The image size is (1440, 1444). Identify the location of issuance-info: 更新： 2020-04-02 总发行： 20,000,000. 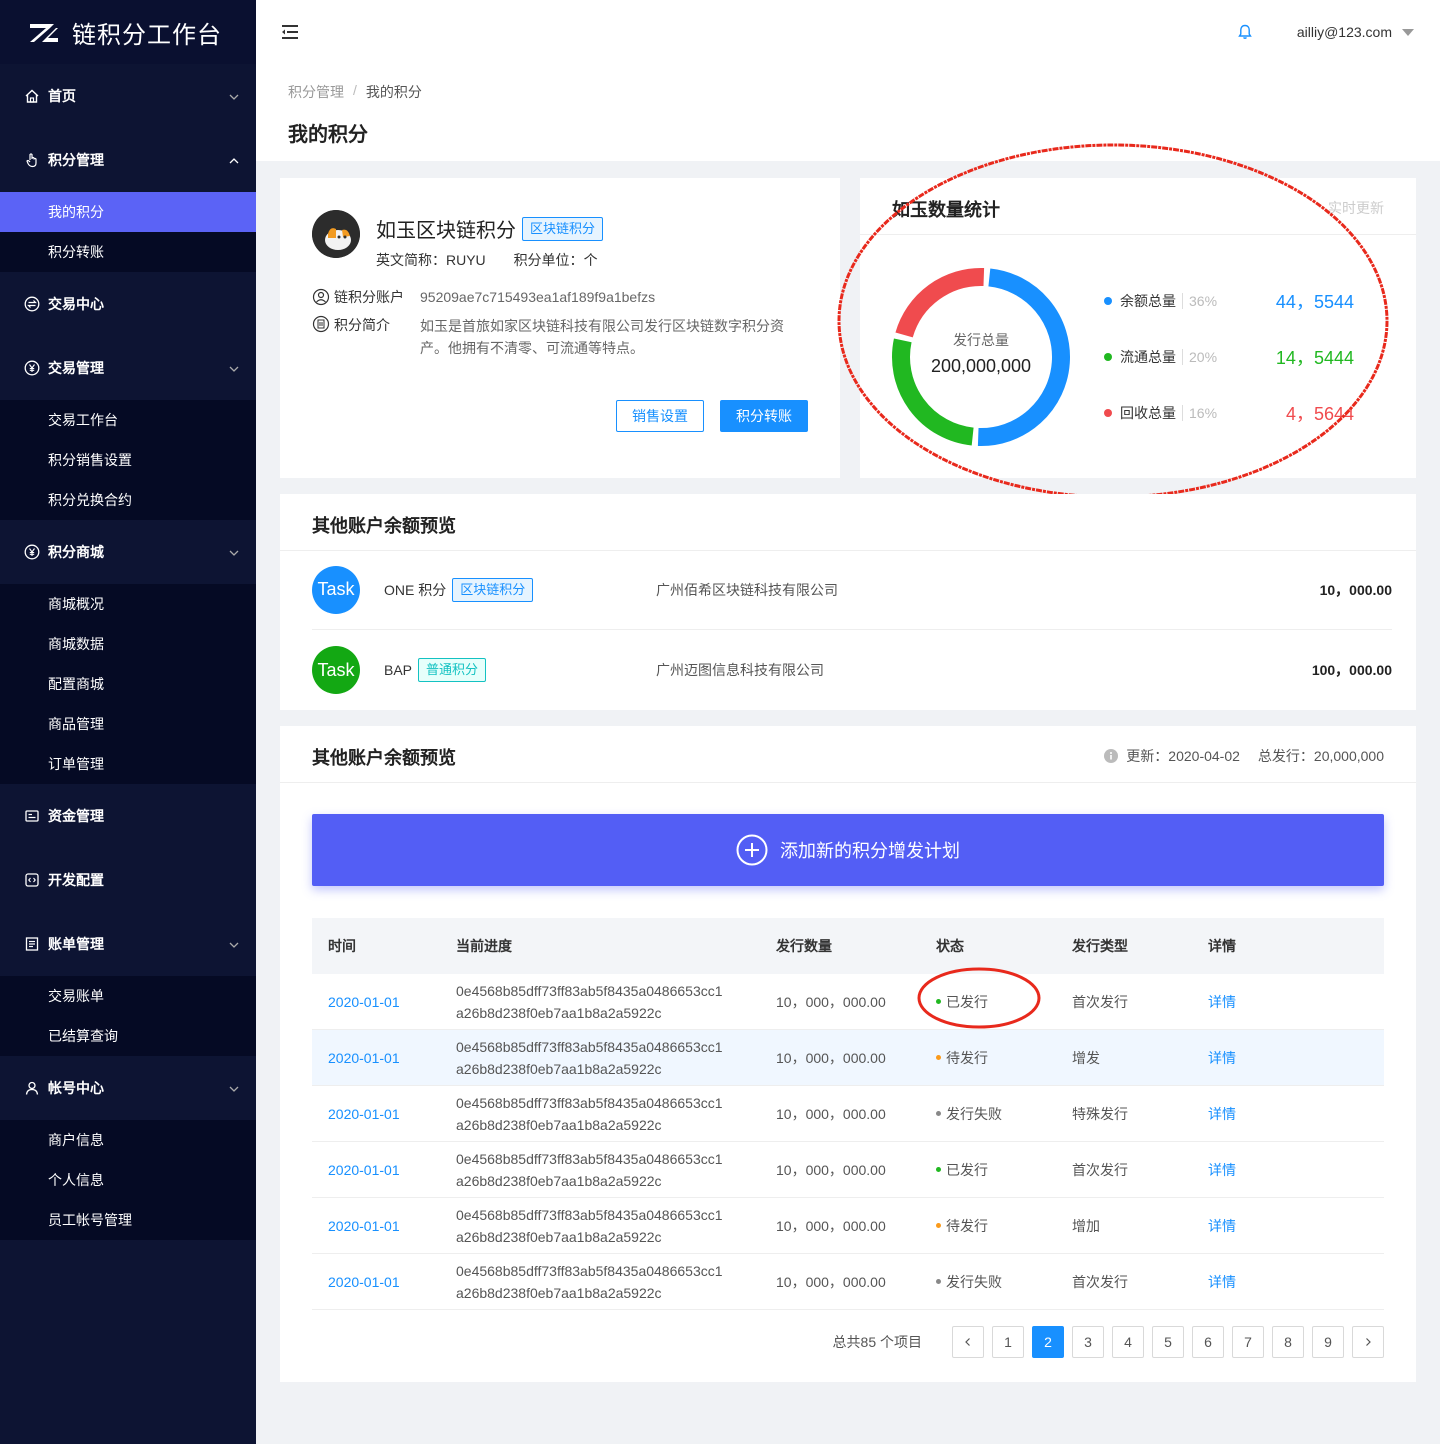
(1244, 756).